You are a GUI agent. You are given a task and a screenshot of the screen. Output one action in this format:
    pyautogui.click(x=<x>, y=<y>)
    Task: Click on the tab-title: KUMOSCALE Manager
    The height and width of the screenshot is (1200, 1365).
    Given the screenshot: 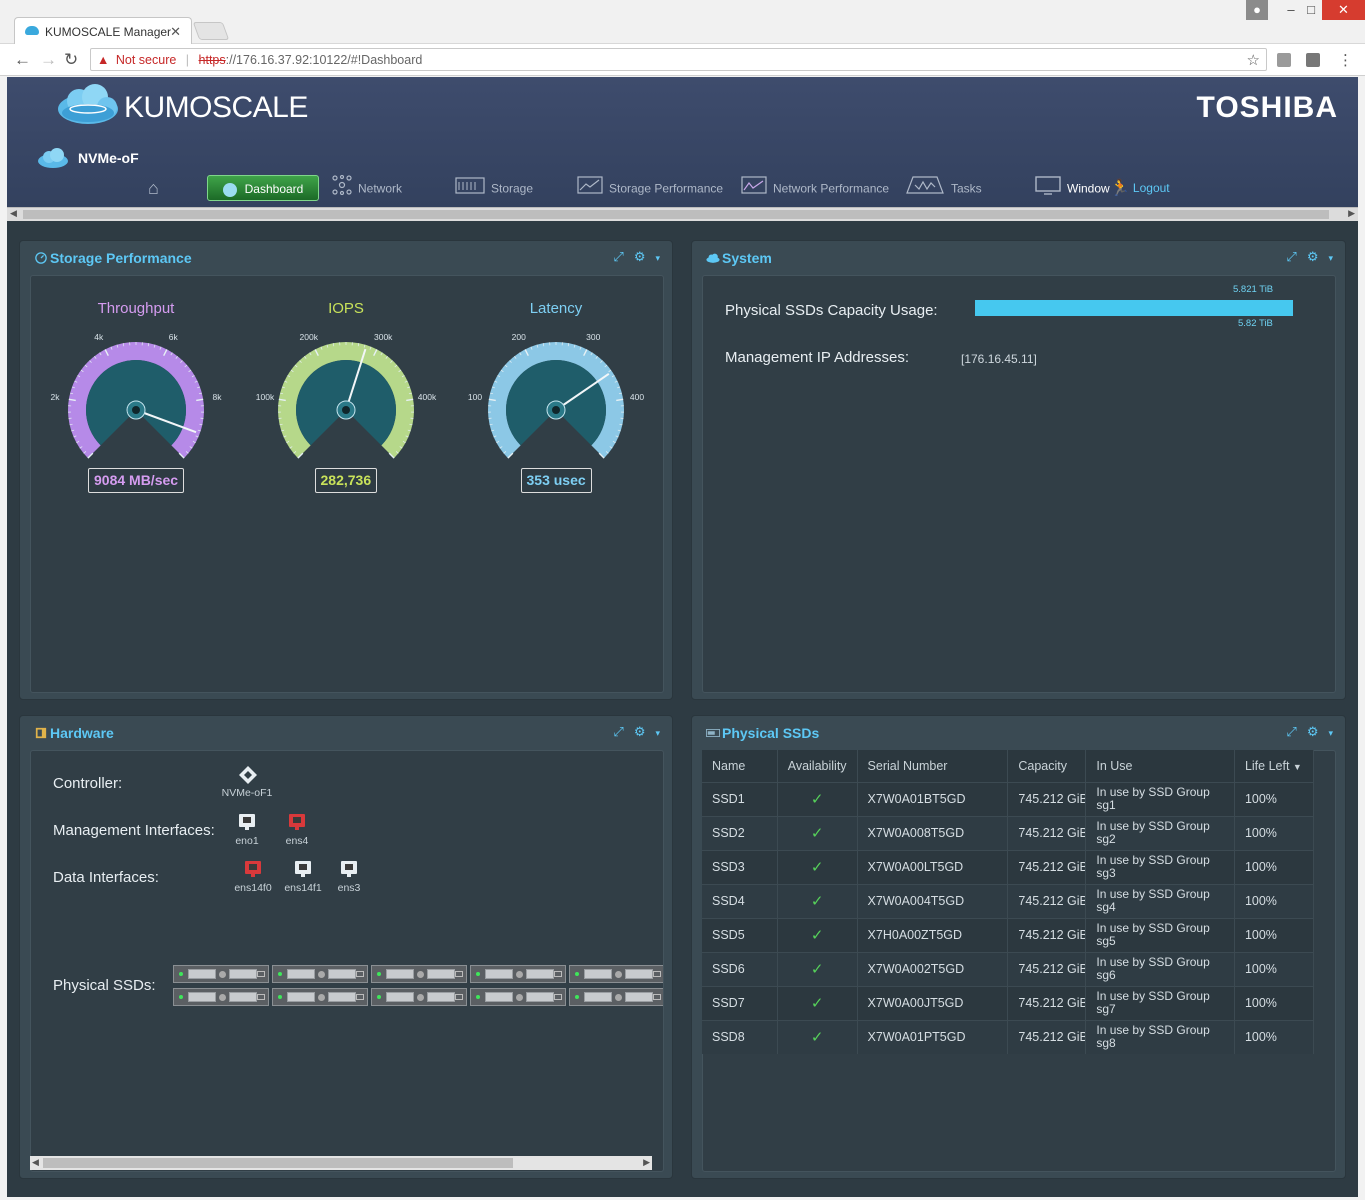 What is the action you would take?
    pyautogui.click(x=108, y=32)
    